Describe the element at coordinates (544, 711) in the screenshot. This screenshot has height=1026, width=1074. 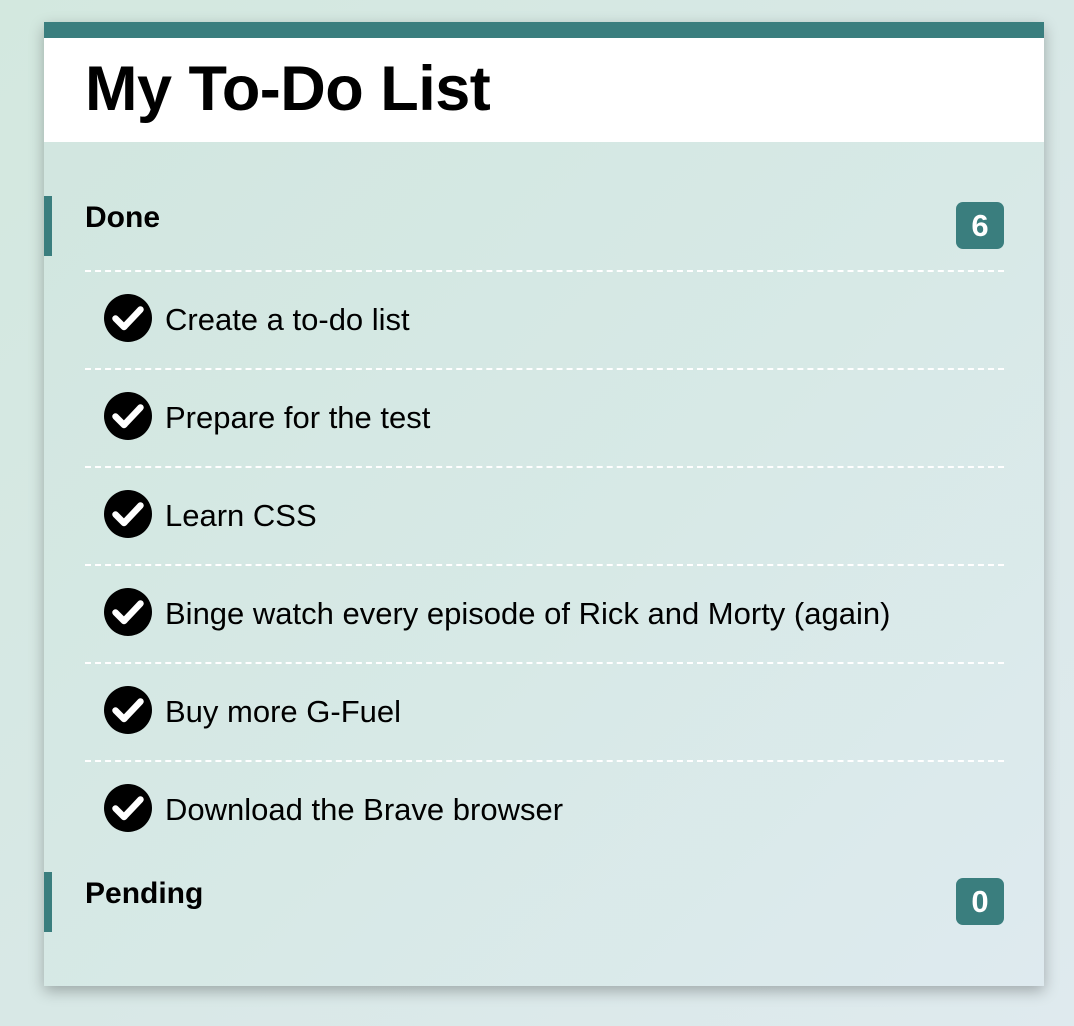
I see `list-item: Buy more G-Fuel` at that location.